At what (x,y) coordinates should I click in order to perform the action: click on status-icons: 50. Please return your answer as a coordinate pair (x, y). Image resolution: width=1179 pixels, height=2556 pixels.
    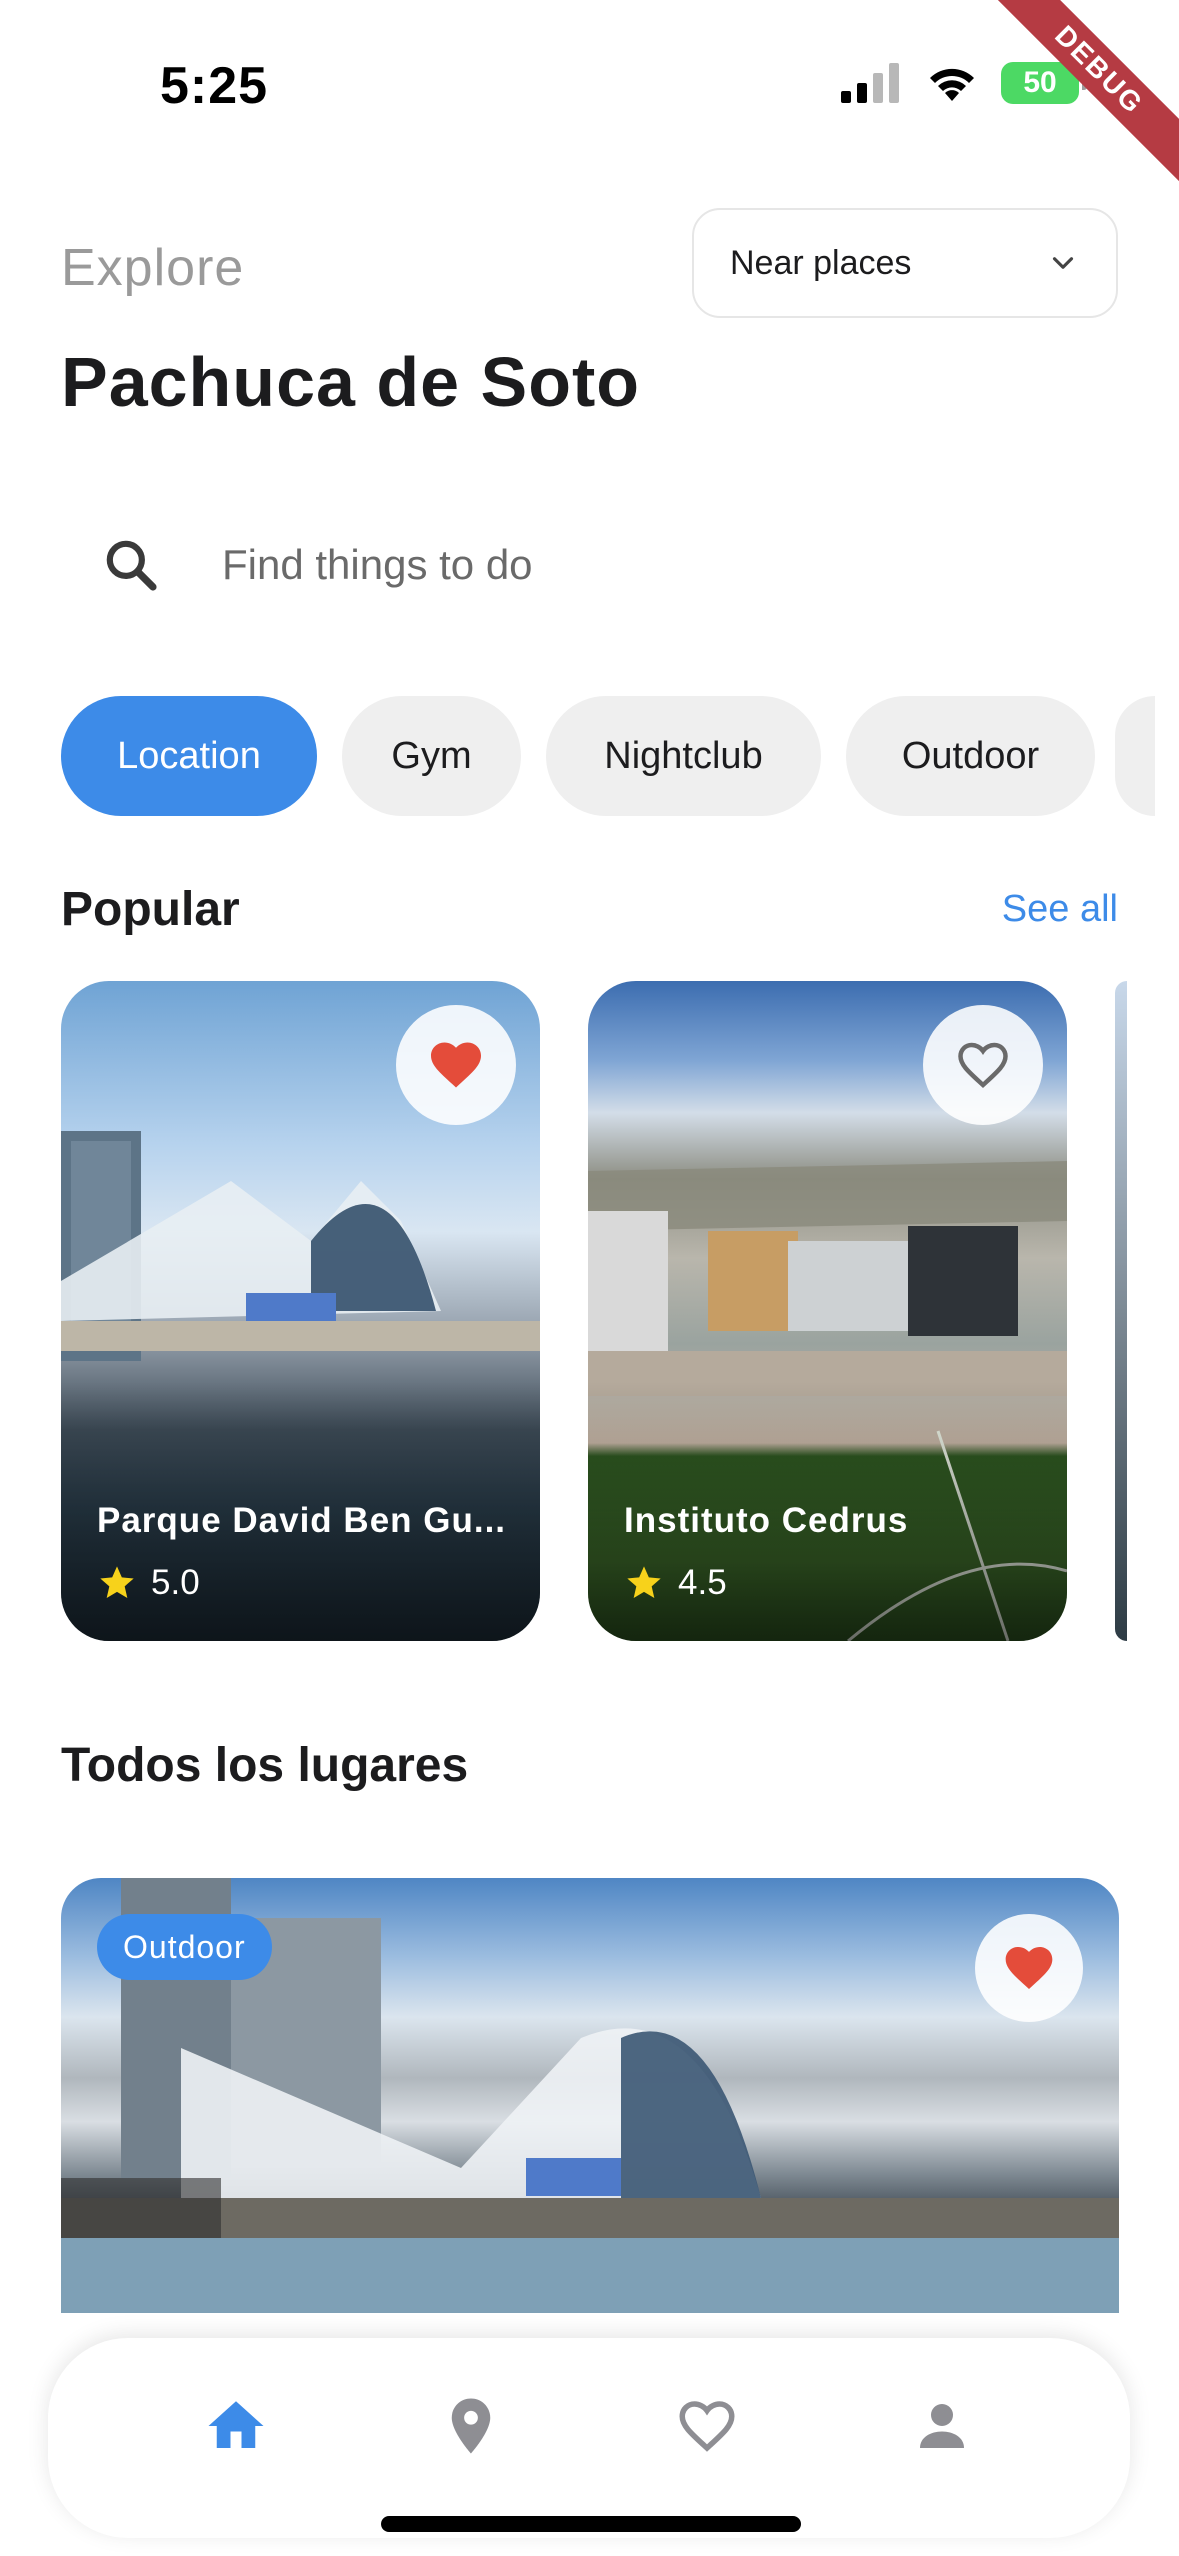
    Looking at the image, I should click on (964, 83).